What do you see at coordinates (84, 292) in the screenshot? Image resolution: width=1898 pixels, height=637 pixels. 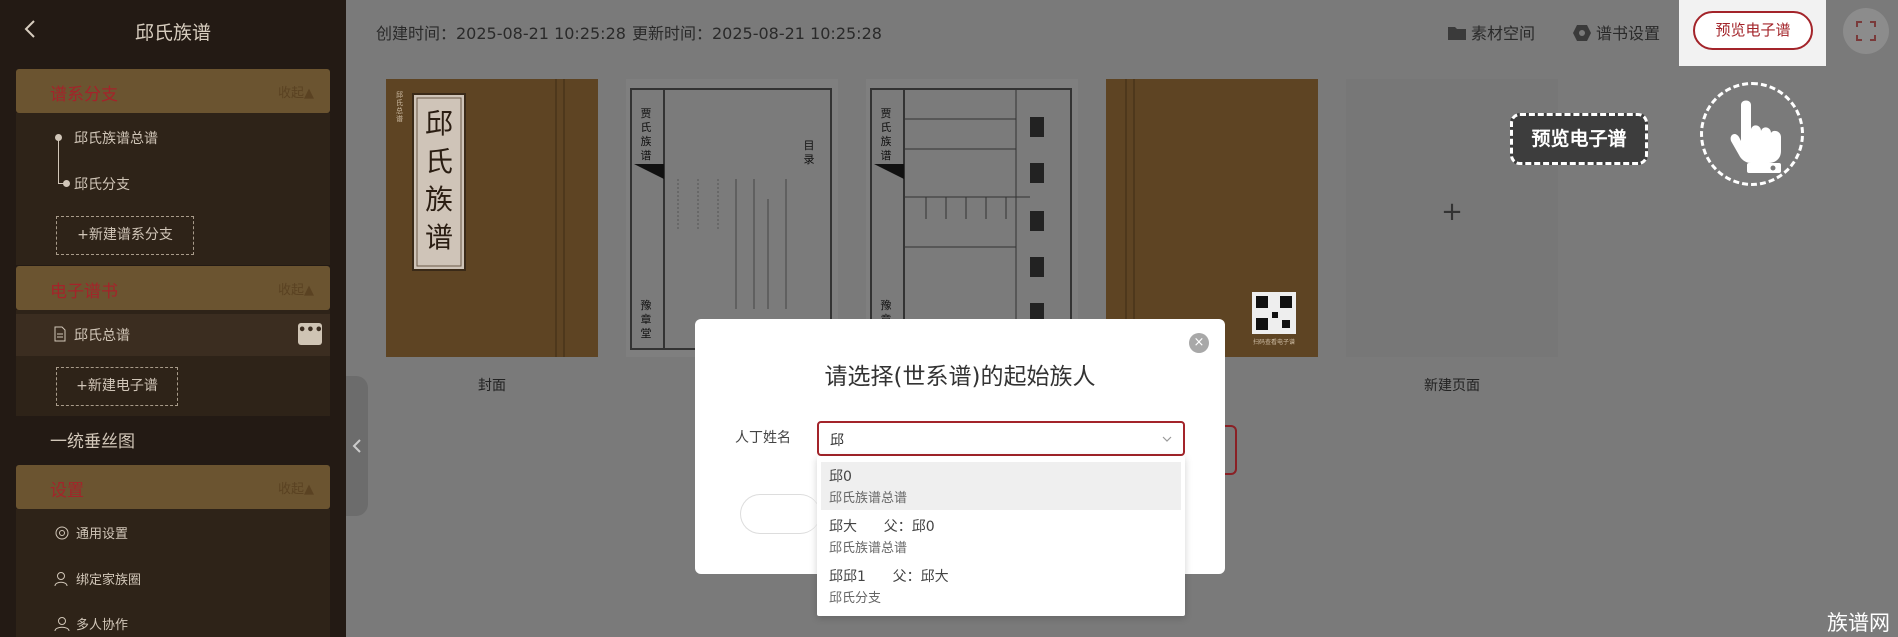 I see `section-ebooks-label: 电子谱书` at bounding box center [84, 292].